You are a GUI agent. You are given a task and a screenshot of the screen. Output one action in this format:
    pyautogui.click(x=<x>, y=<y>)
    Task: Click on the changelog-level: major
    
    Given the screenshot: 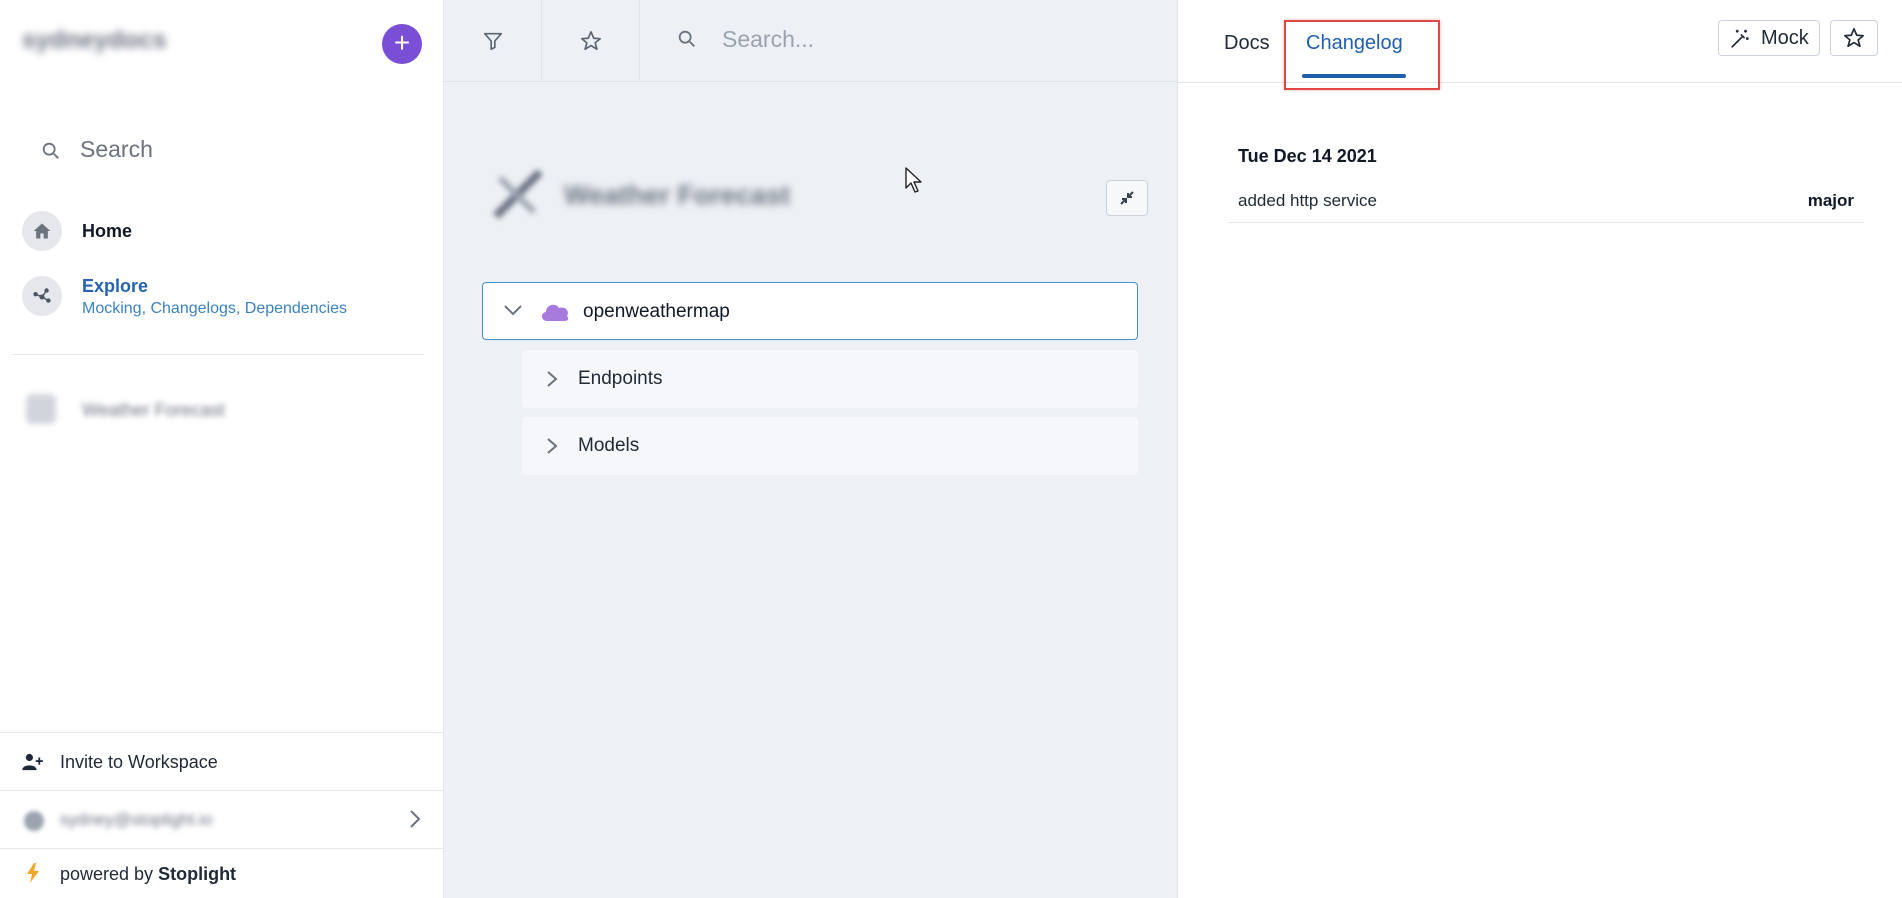 What is the action you would take?
    pyautogui.click(x=1830, y=200)
    